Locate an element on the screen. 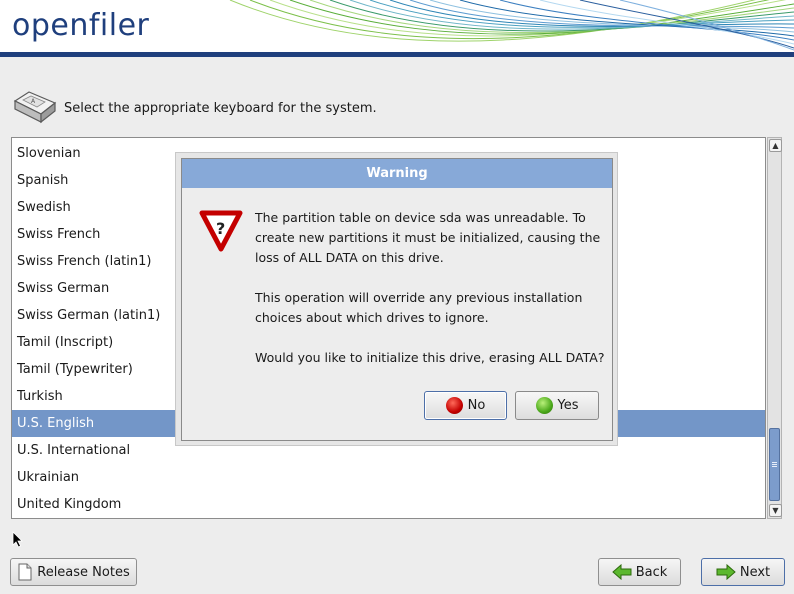  next-arrow-icon is located at coordinates (726, 572).